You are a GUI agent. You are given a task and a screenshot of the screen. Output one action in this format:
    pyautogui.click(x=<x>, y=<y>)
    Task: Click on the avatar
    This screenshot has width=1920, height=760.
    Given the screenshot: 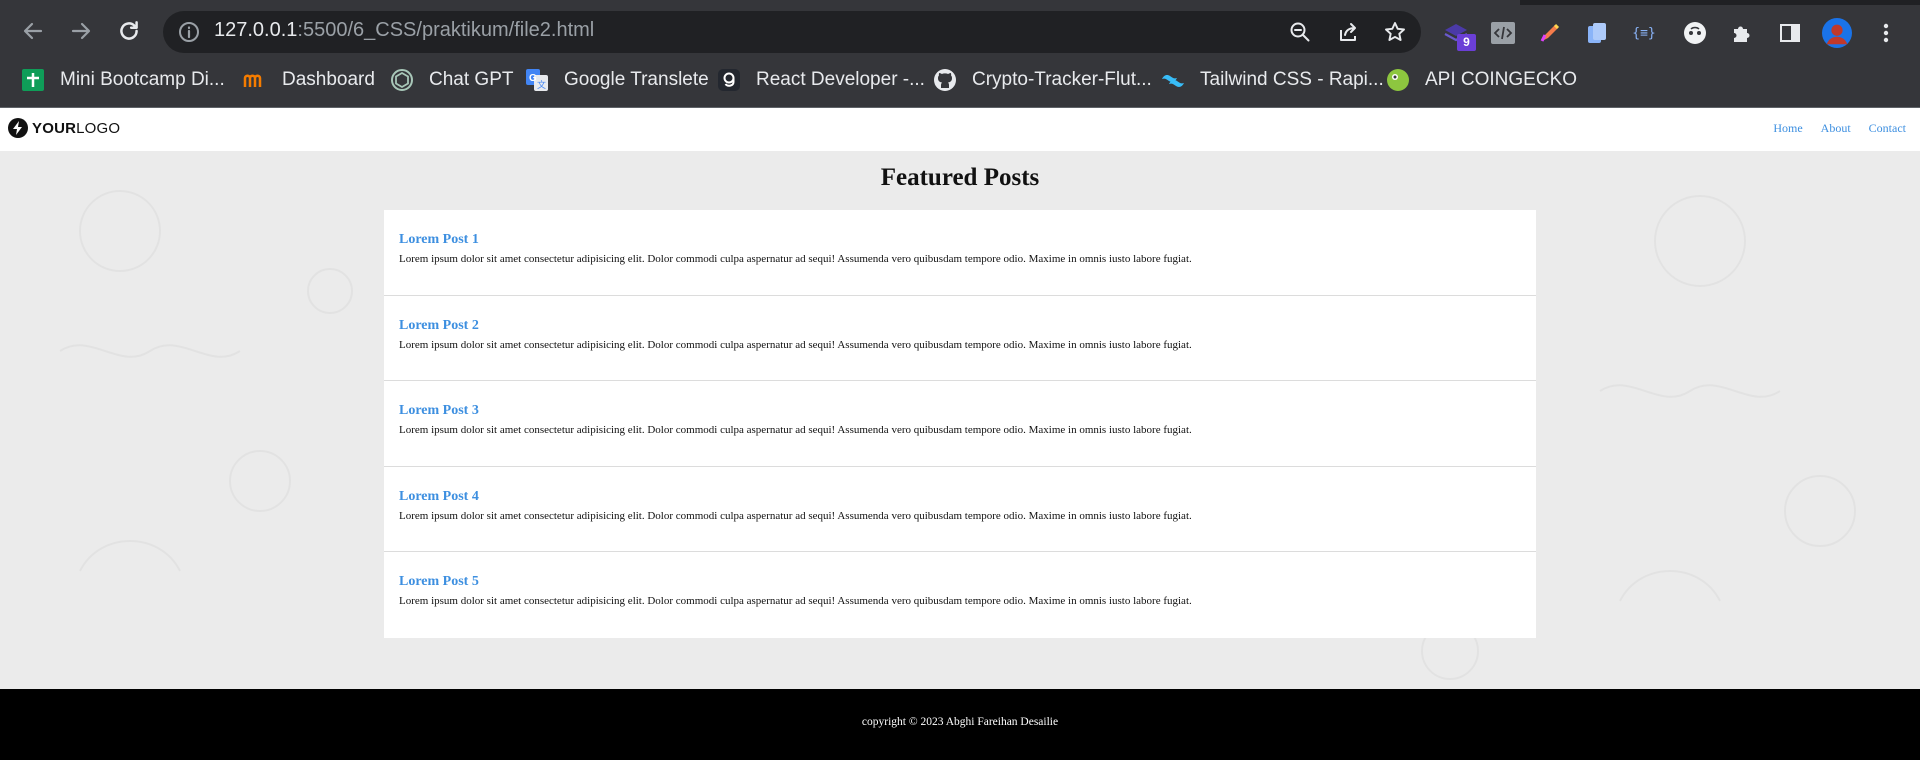 What is the action you would take?
    pyautogui.click(x=1837, y=33)
    